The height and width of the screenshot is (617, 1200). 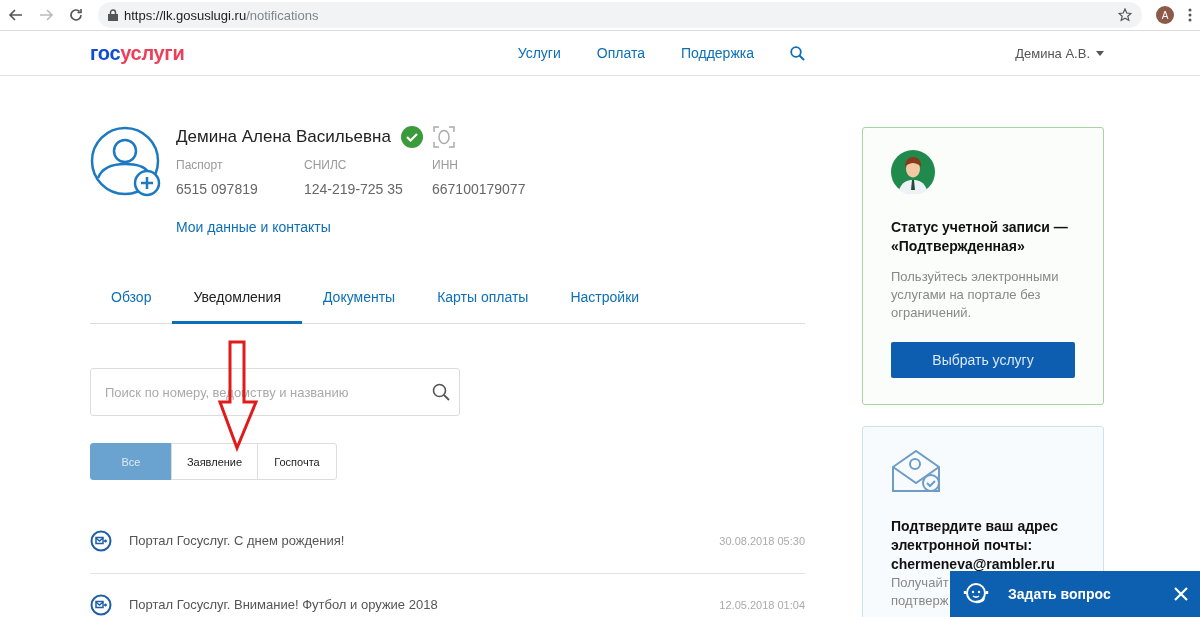 What do you see at coordinates (975, 295) in the screenshot?
I see `card-text: Пользуйтесь электронными услугами на портале без ограничений.` at bounding box center [975, 295].